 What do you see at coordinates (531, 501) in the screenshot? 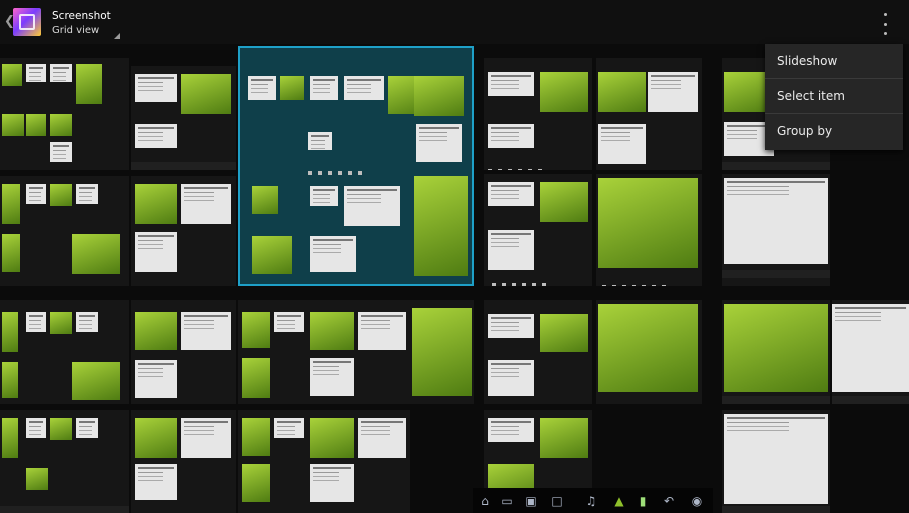
I see `screenshot-icon: ▣` at bounding box center [531, 501].